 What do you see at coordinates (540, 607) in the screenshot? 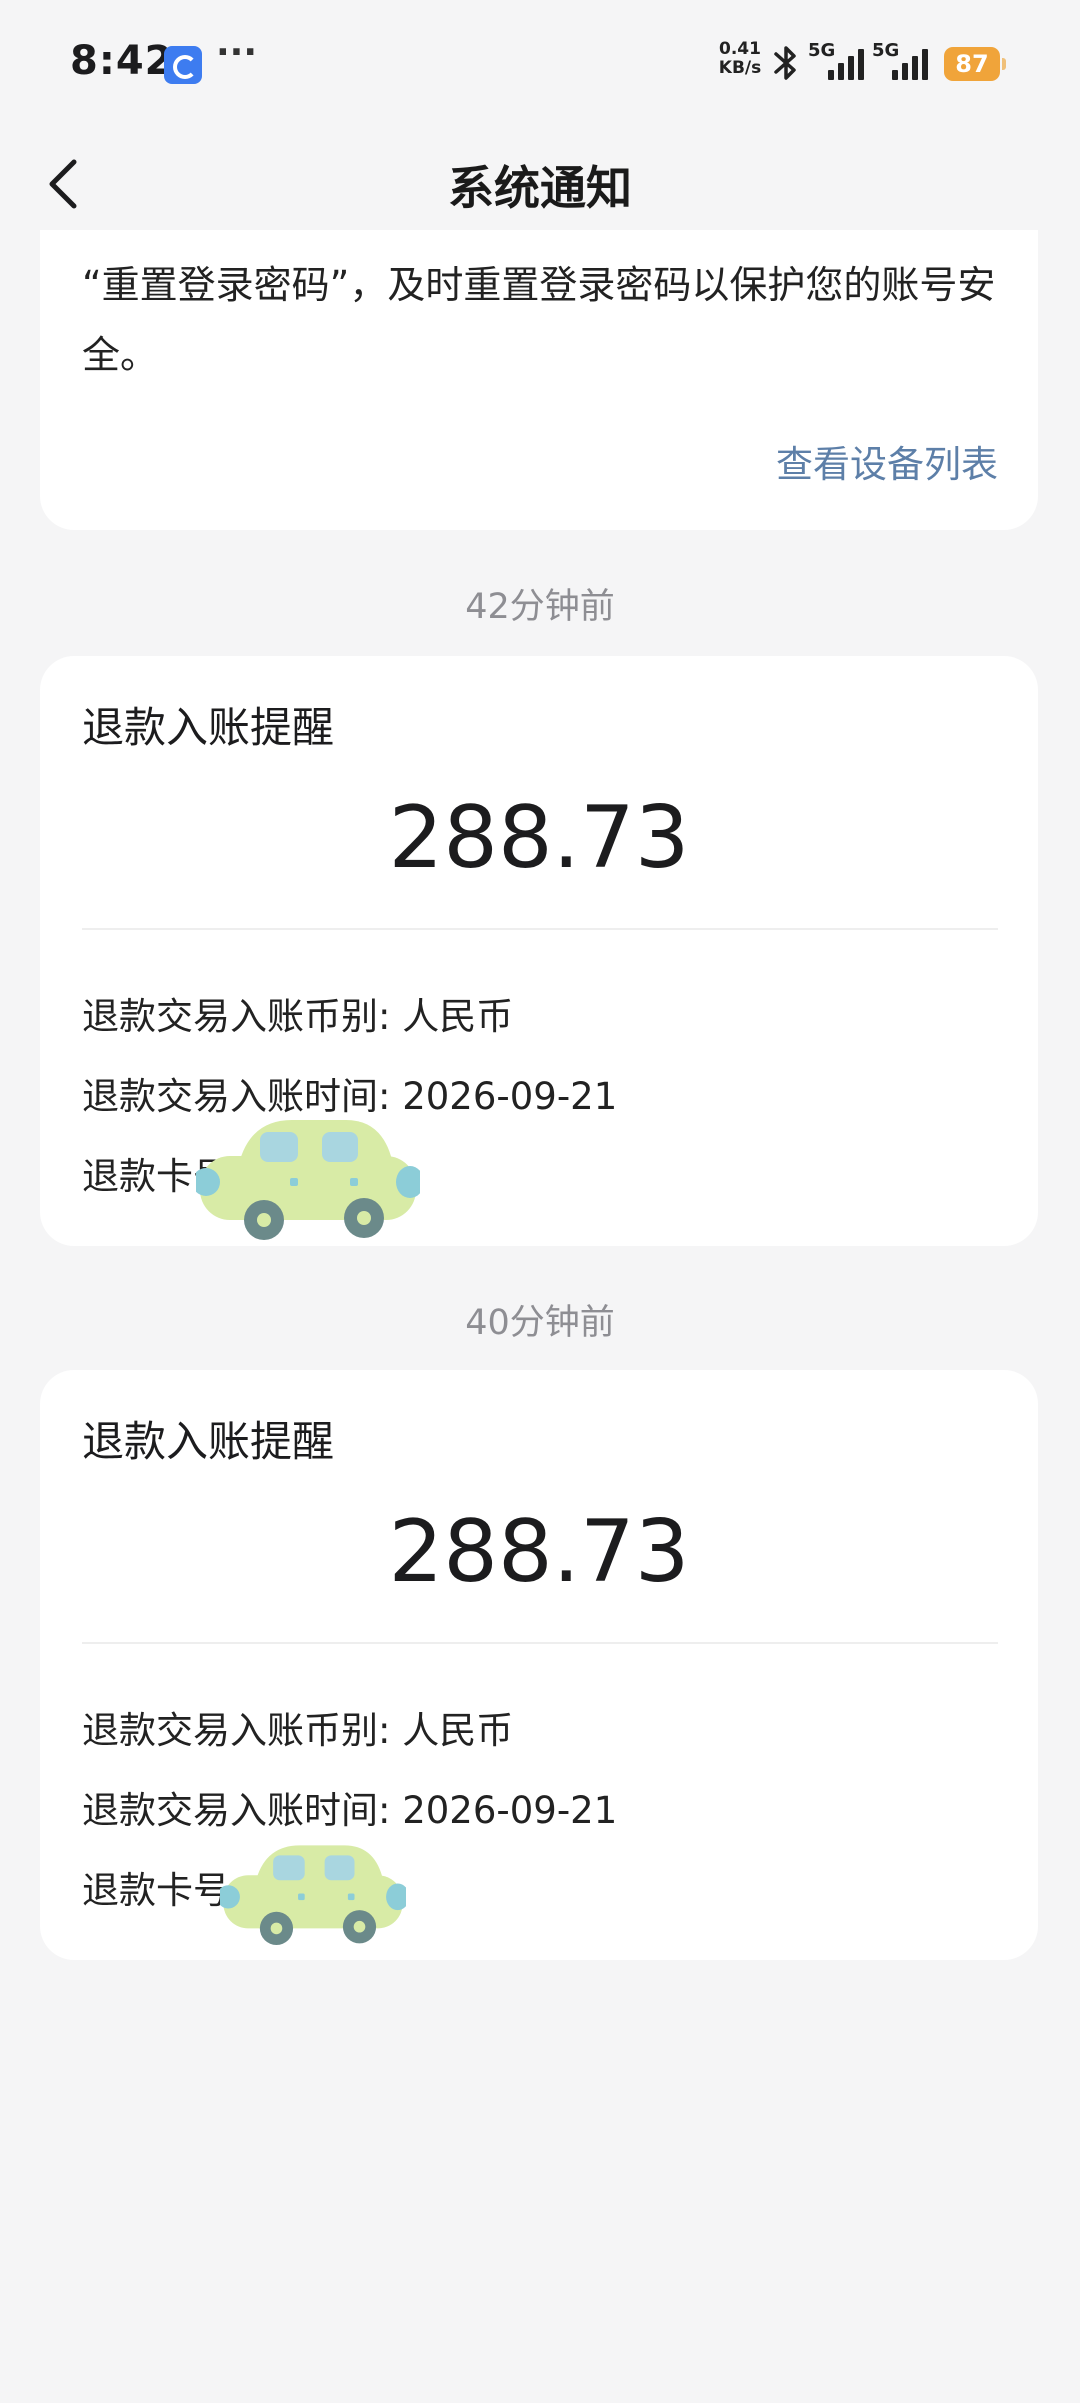
I see `notification-time-label: 42分钟前` at bounding box center [540, 607].